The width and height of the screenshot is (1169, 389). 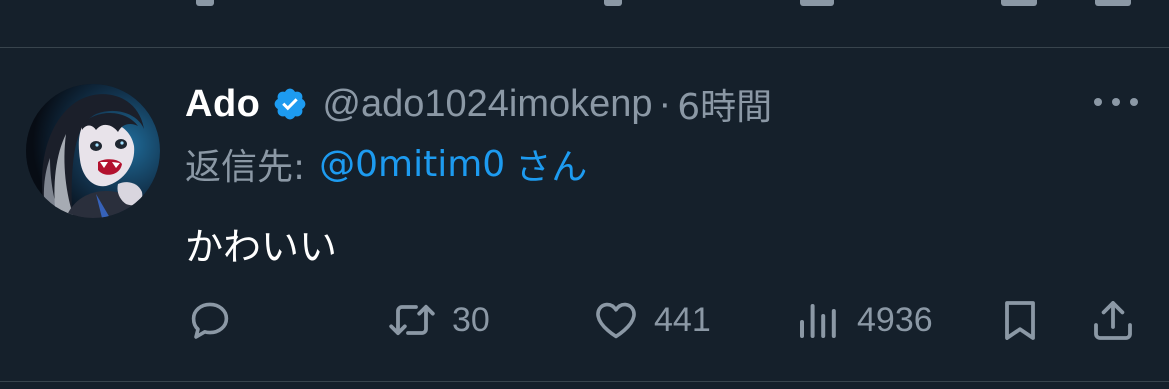 I want to click on verified-badge-icon, so click(x=290, y=104).